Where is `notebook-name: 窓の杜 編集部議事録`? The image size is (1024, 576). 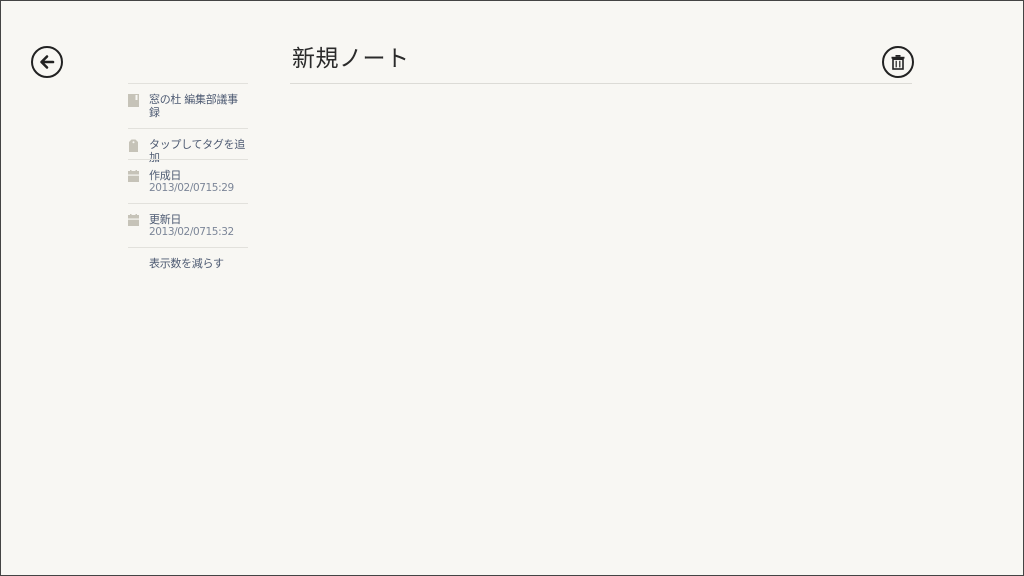
notebook-name: 窓の杜 編集部議事録 is located at coordinates (193, 106).